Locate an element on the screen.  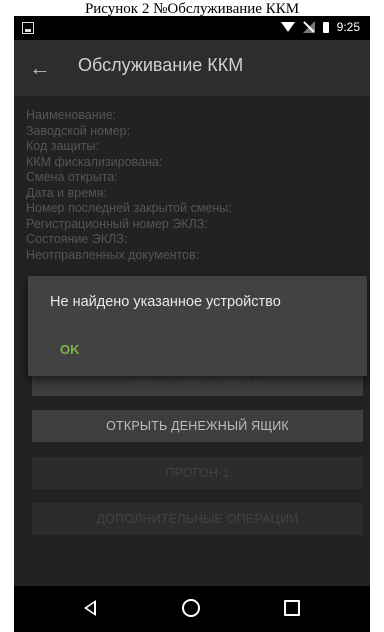
gallery-notification-icon is located at coordinates (28, 28).